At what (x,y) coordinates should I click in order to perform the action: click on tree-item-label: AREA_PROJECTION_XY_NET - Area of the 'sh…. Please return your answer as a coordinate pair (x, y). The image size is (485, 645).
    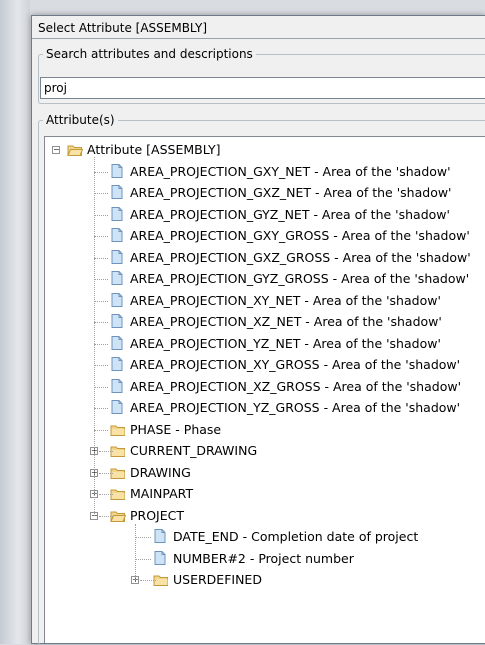
    Looking at the image, I should click on (285, 300).